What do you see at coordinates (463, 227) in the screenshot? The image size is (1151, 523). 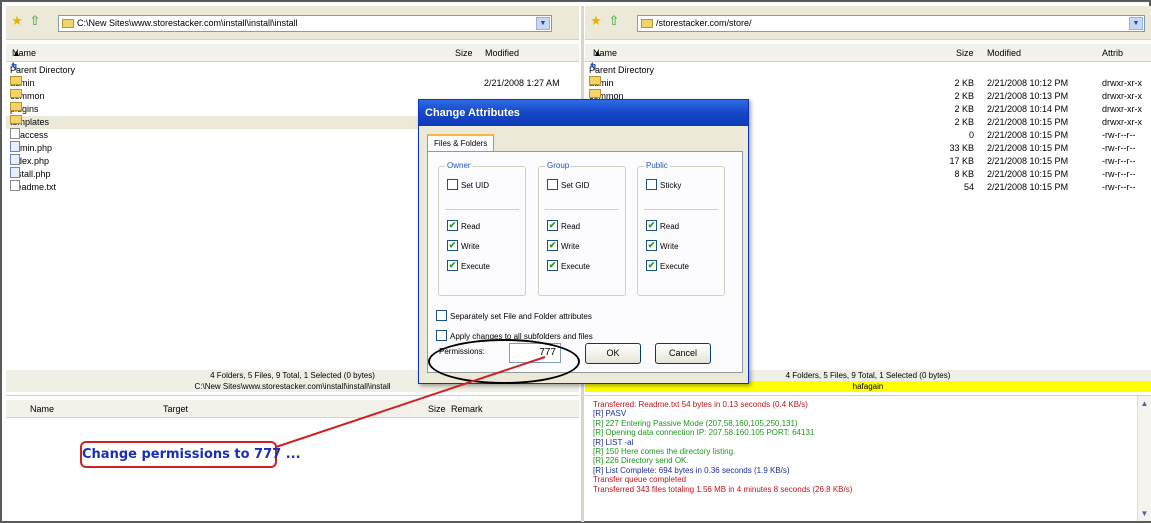 I see `owner-read-checkbox: ✔ Read` at bounding box center [463, 227].